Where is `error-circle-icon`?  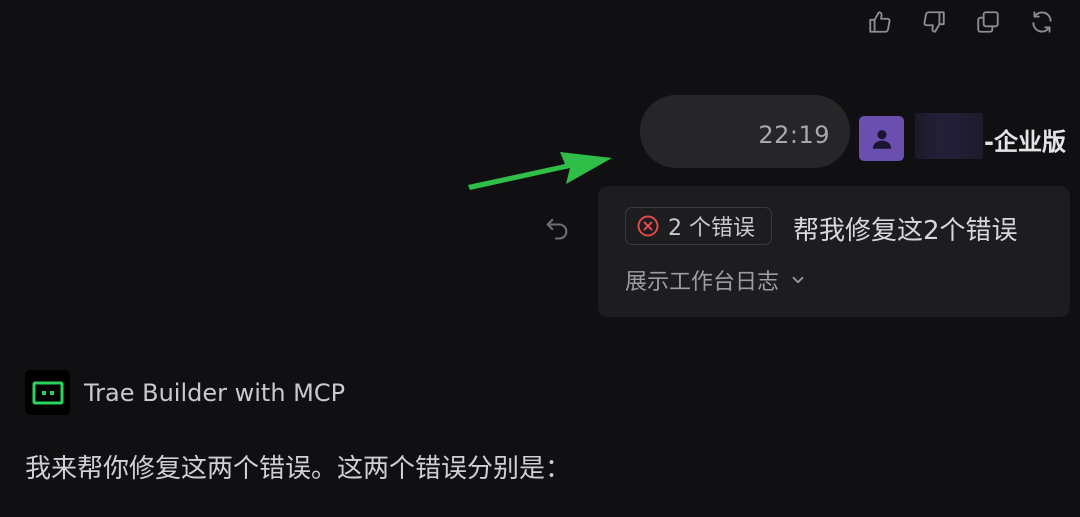
error-circle-icon is located at coordinates (648, 226).